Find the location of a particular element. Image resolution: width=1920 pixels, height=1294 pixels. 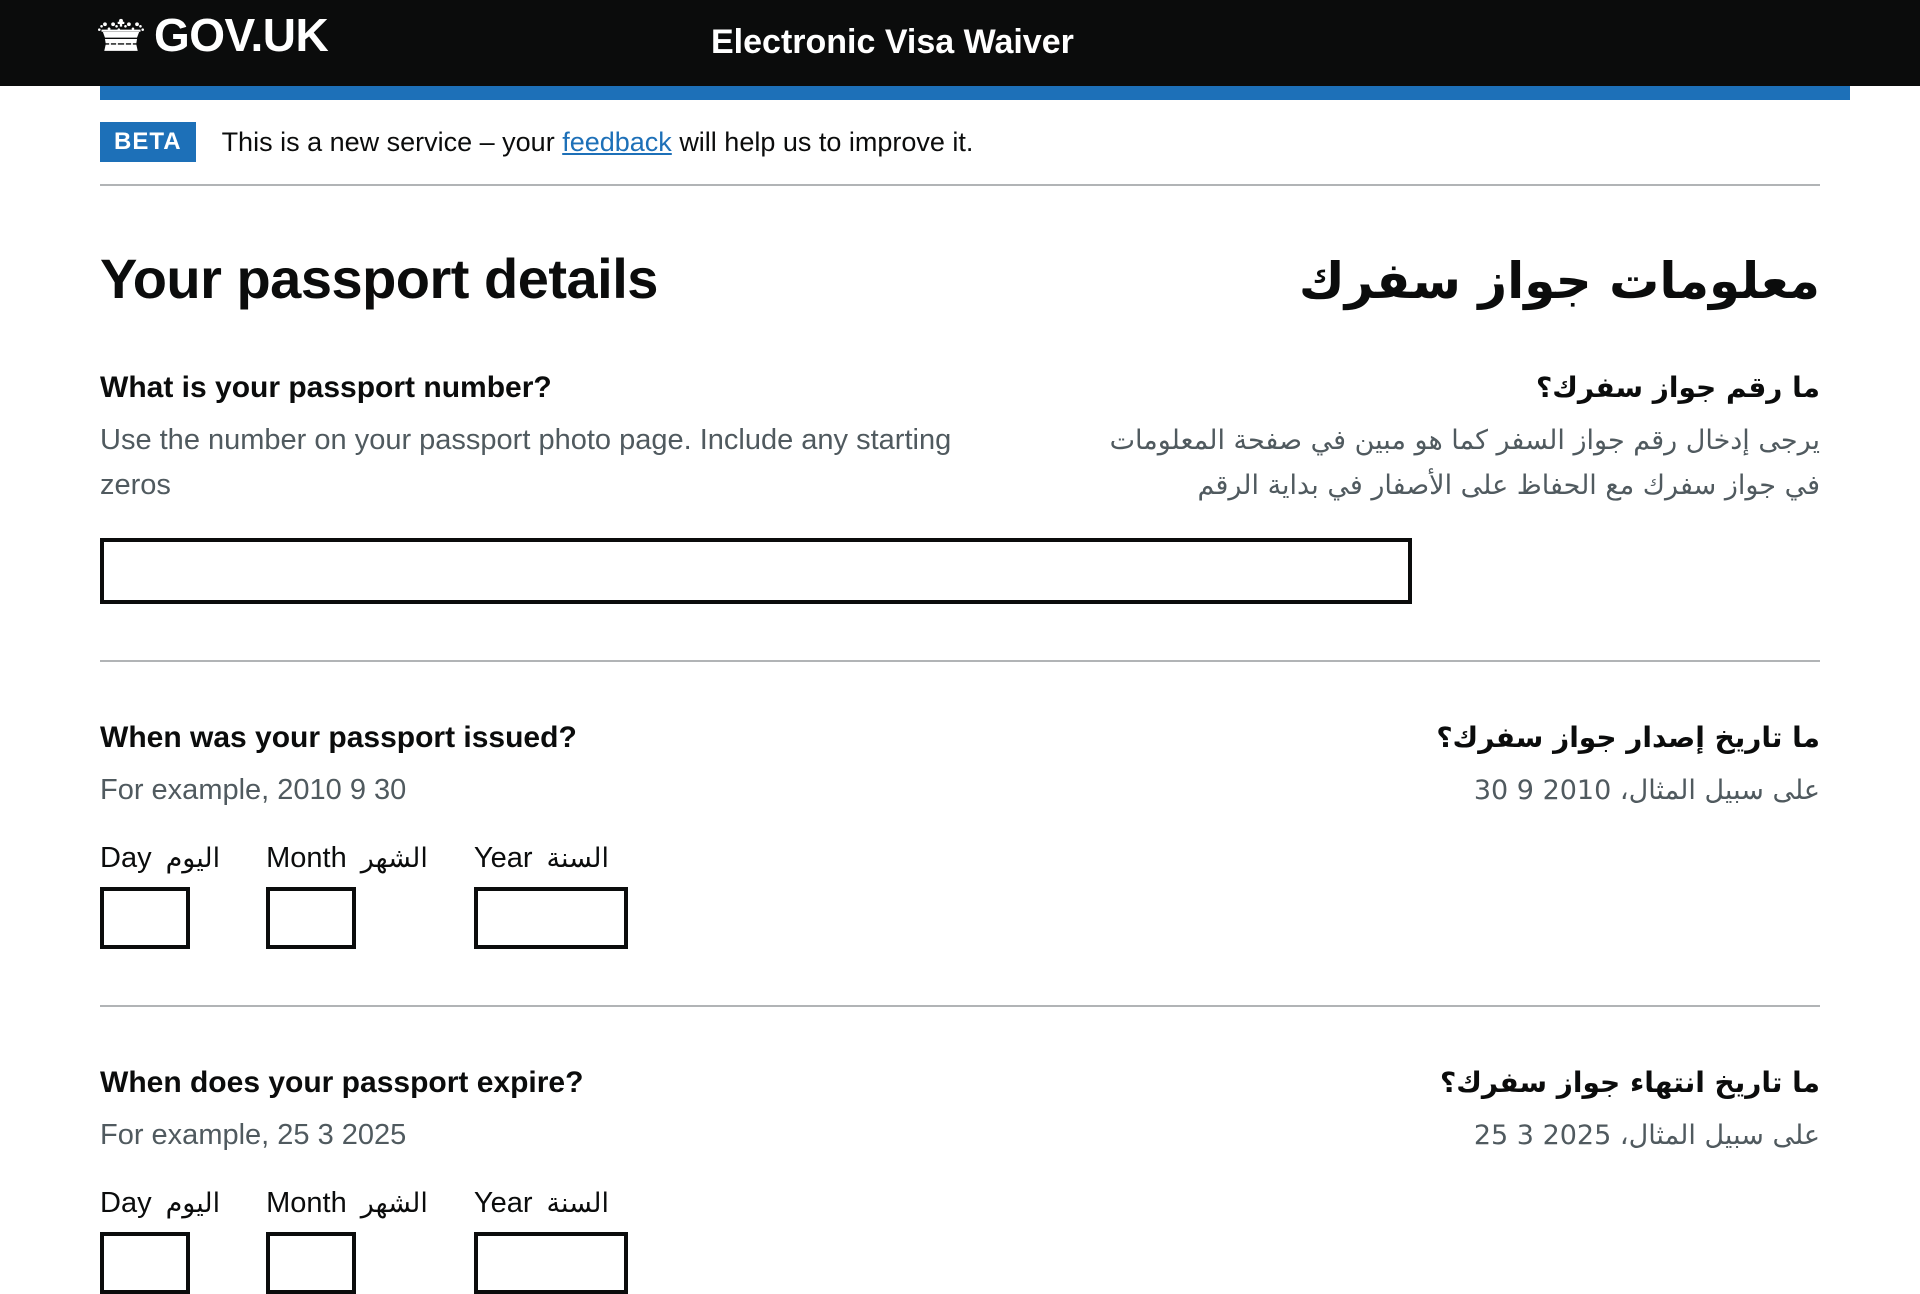

passport-expire-month-label: Month الشهر is located at coordinates (347, 1203).